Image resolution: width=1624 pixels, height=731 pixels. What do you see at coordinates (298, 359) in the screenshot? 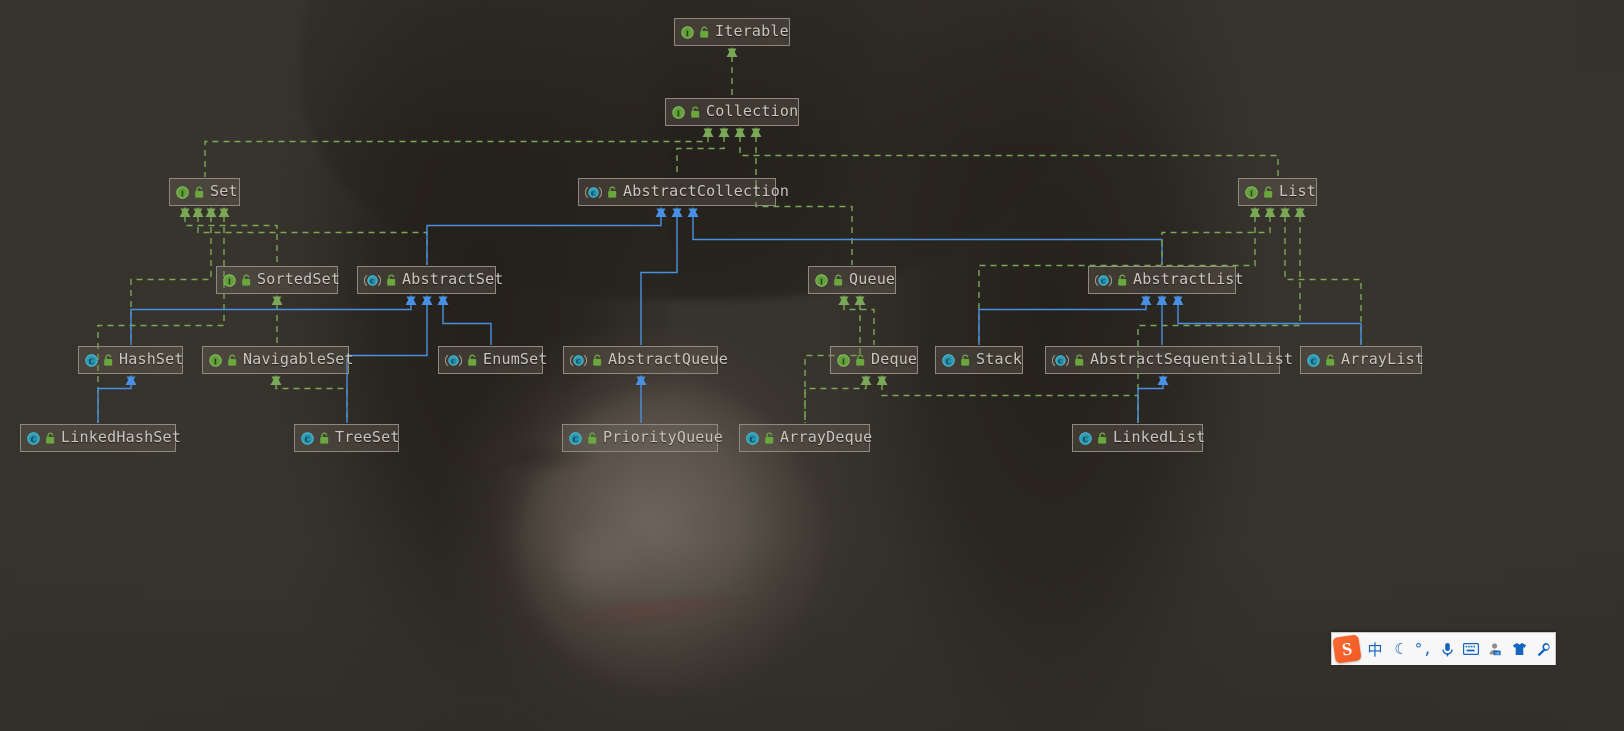
I see `class-node-label: NavigableSet` at bounding box center [298, 359].